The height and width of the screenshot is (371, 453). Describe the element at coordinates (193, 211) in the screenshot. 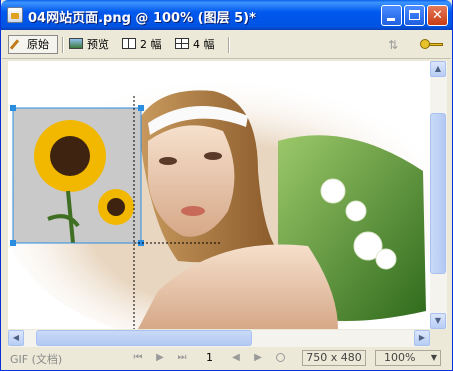

I see `lips` at that location.